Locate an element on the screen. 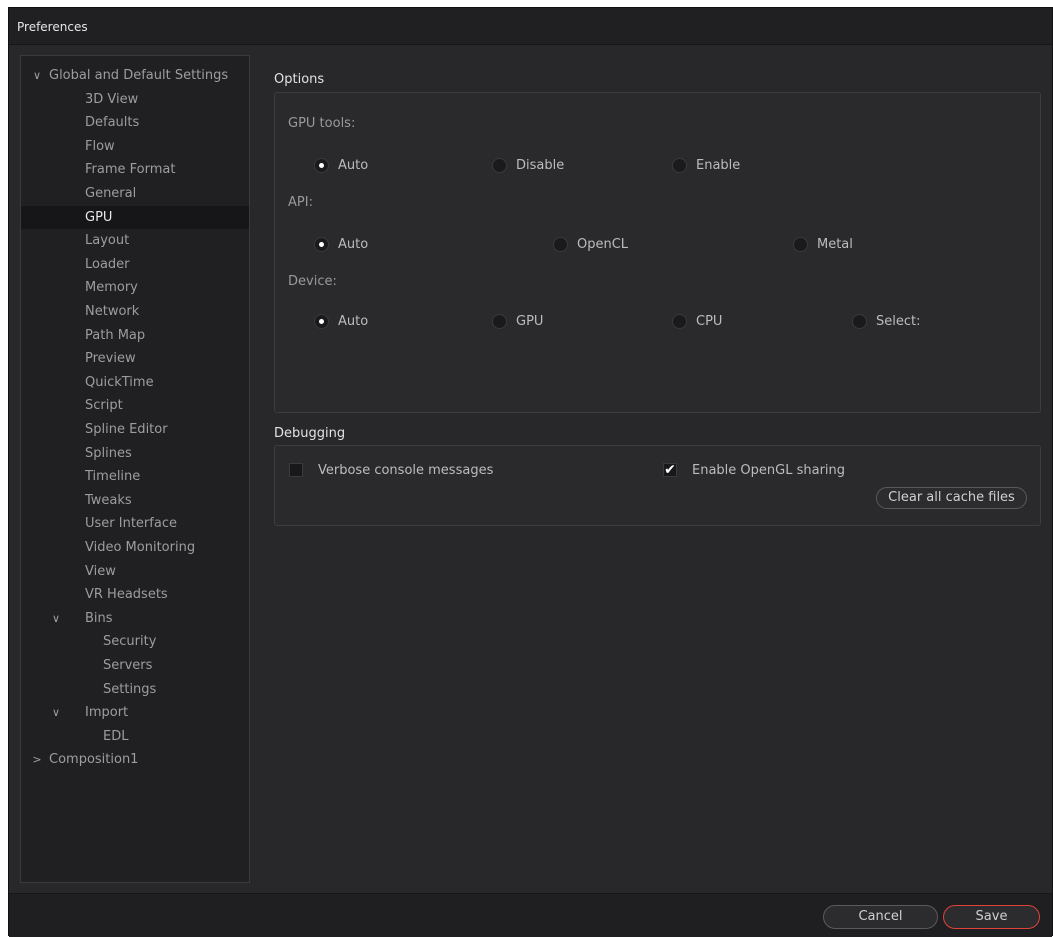 The width and height of the screenshot is (1053, 937). tree-item-gpu: GPU is located at coordinates (135, 217).